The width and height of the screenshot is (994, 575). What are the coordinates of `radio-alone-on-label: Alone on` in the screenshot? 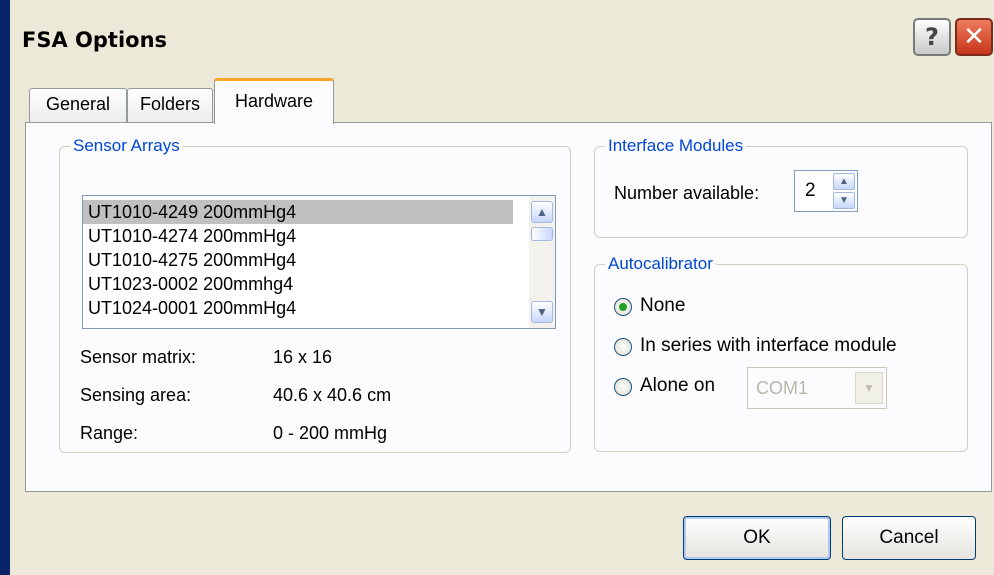 It's located at (677, 386).